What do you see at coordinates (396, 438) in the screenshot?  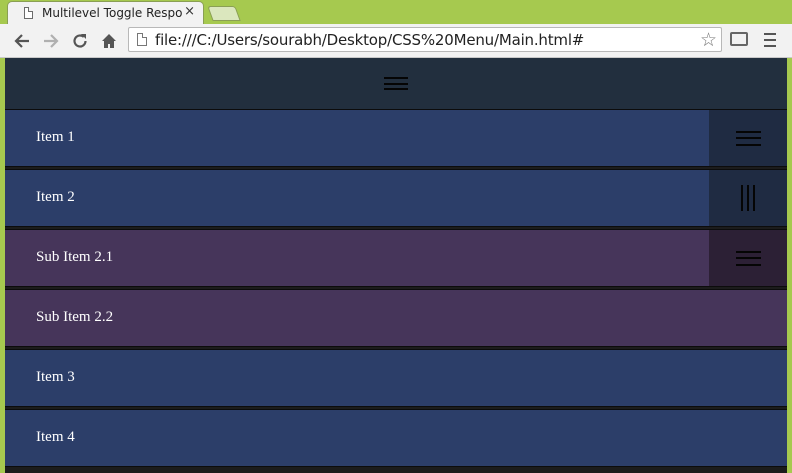 I see `menu-item-4: Item 4` at bounding box center [396, 438].